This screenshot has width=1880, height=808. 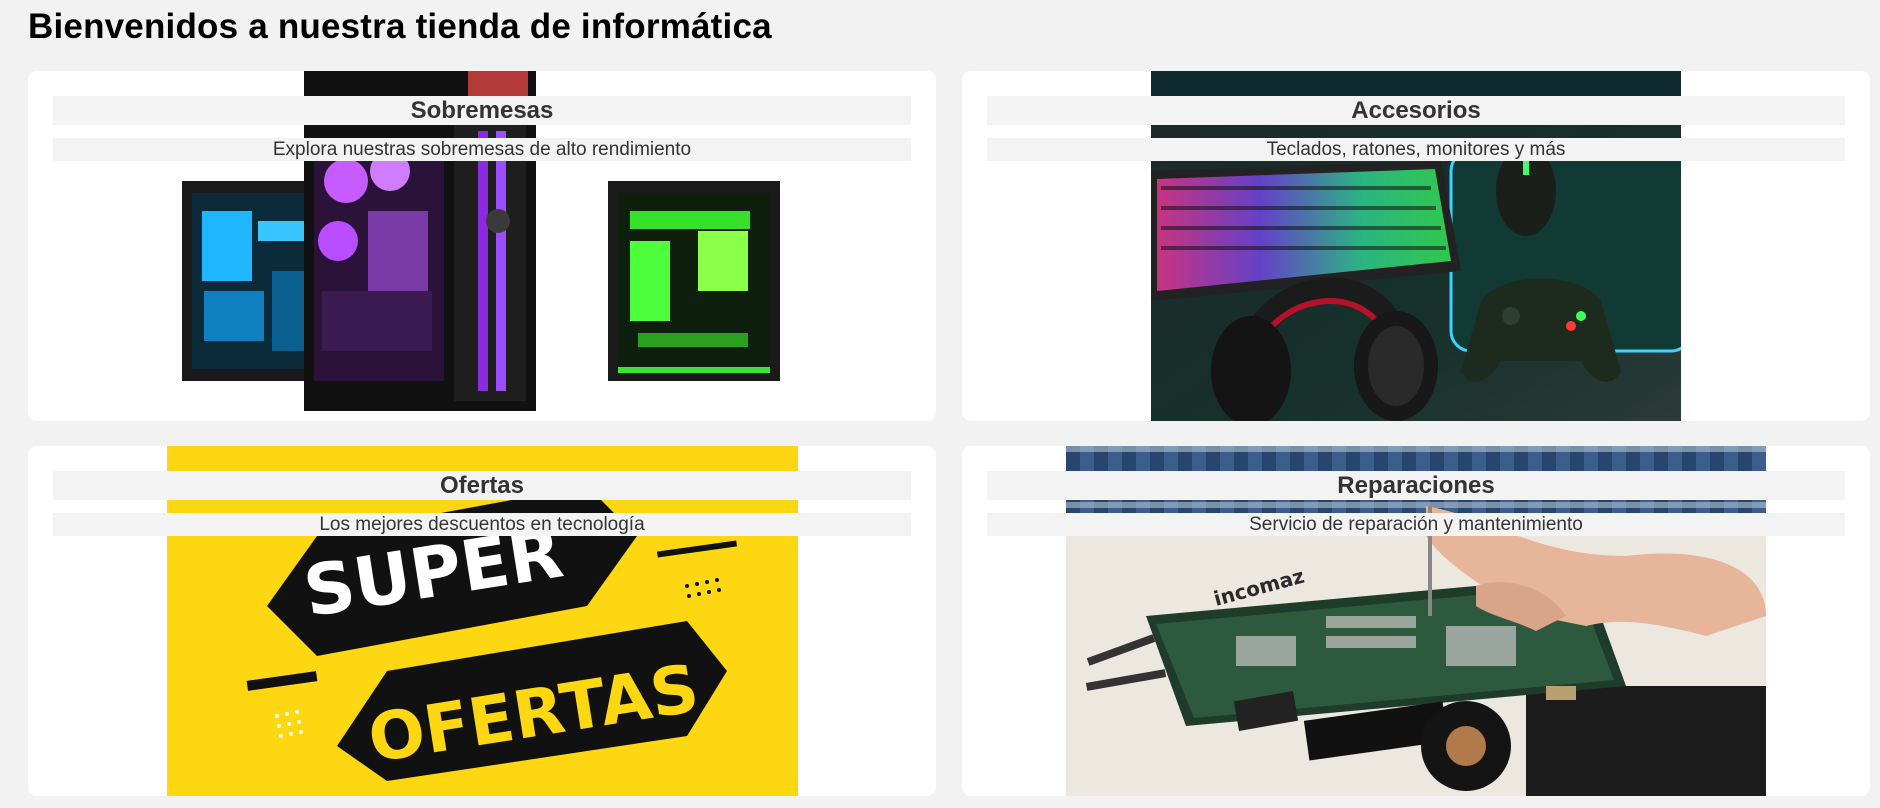 I want to click on card-title: Accesorios, so click(x=1416, y=110).